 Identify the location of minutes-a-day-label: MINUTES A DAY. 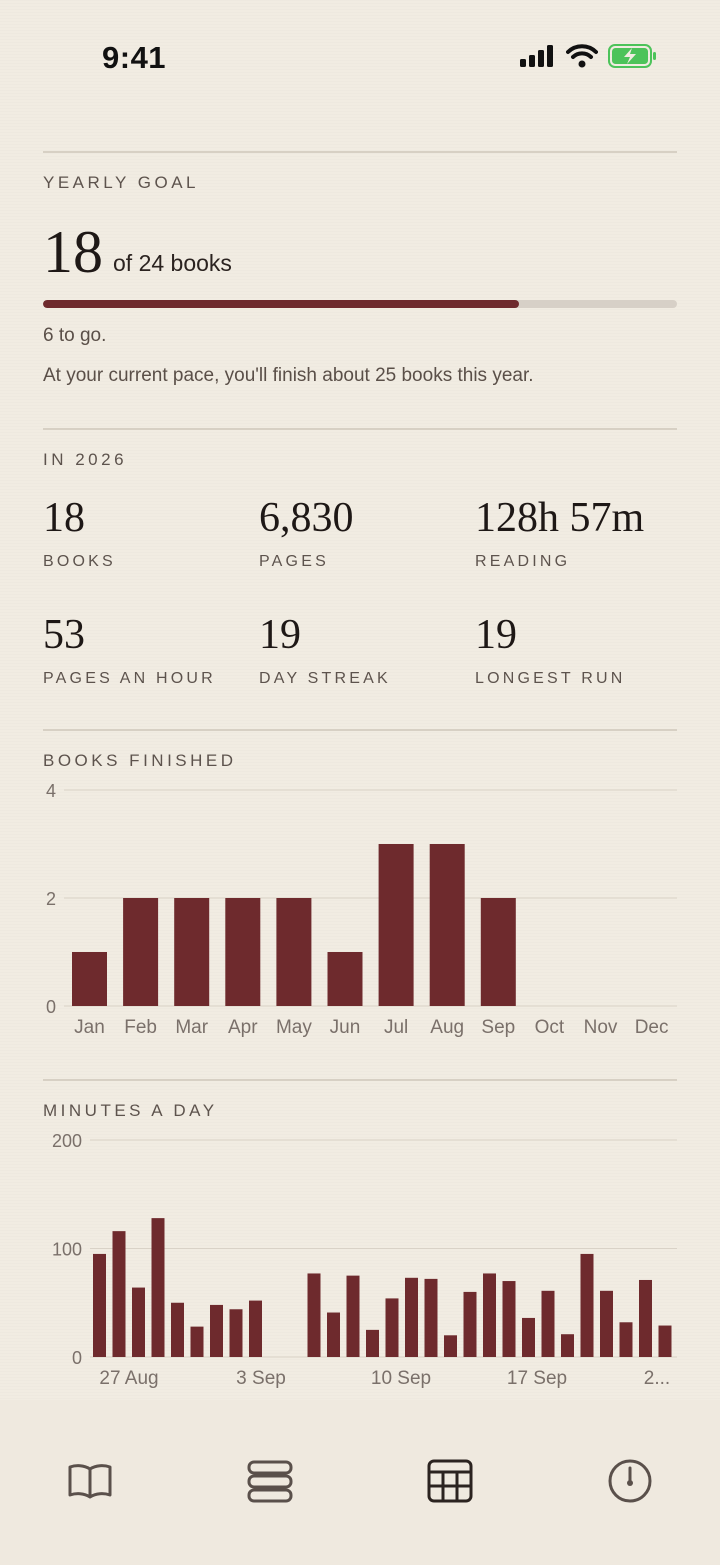
(130, 1110).